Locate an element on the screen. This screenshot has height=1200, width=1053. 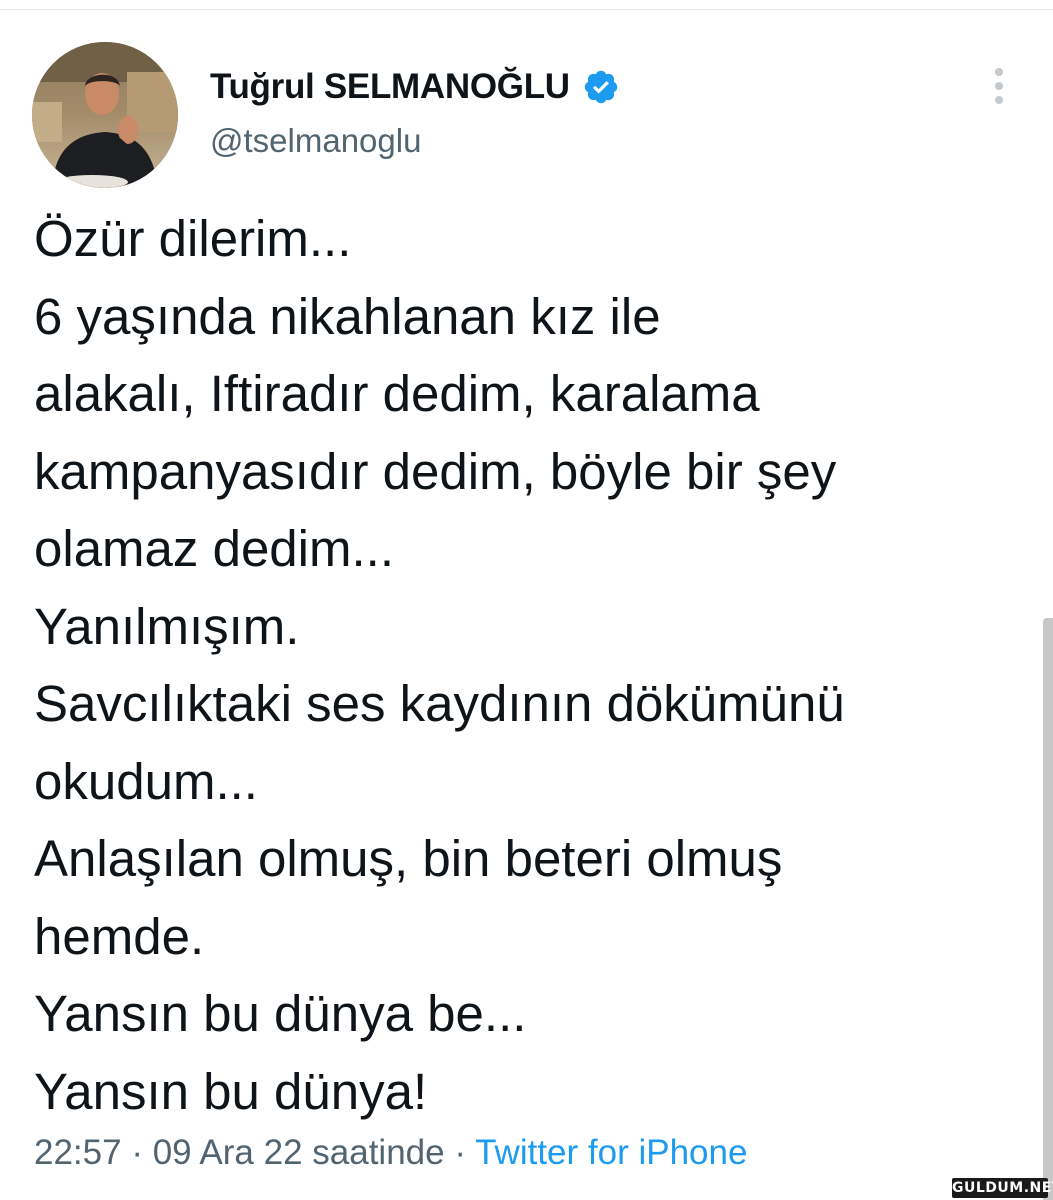
tweet-time: 22:57 is located at coordinates (78, 1152).